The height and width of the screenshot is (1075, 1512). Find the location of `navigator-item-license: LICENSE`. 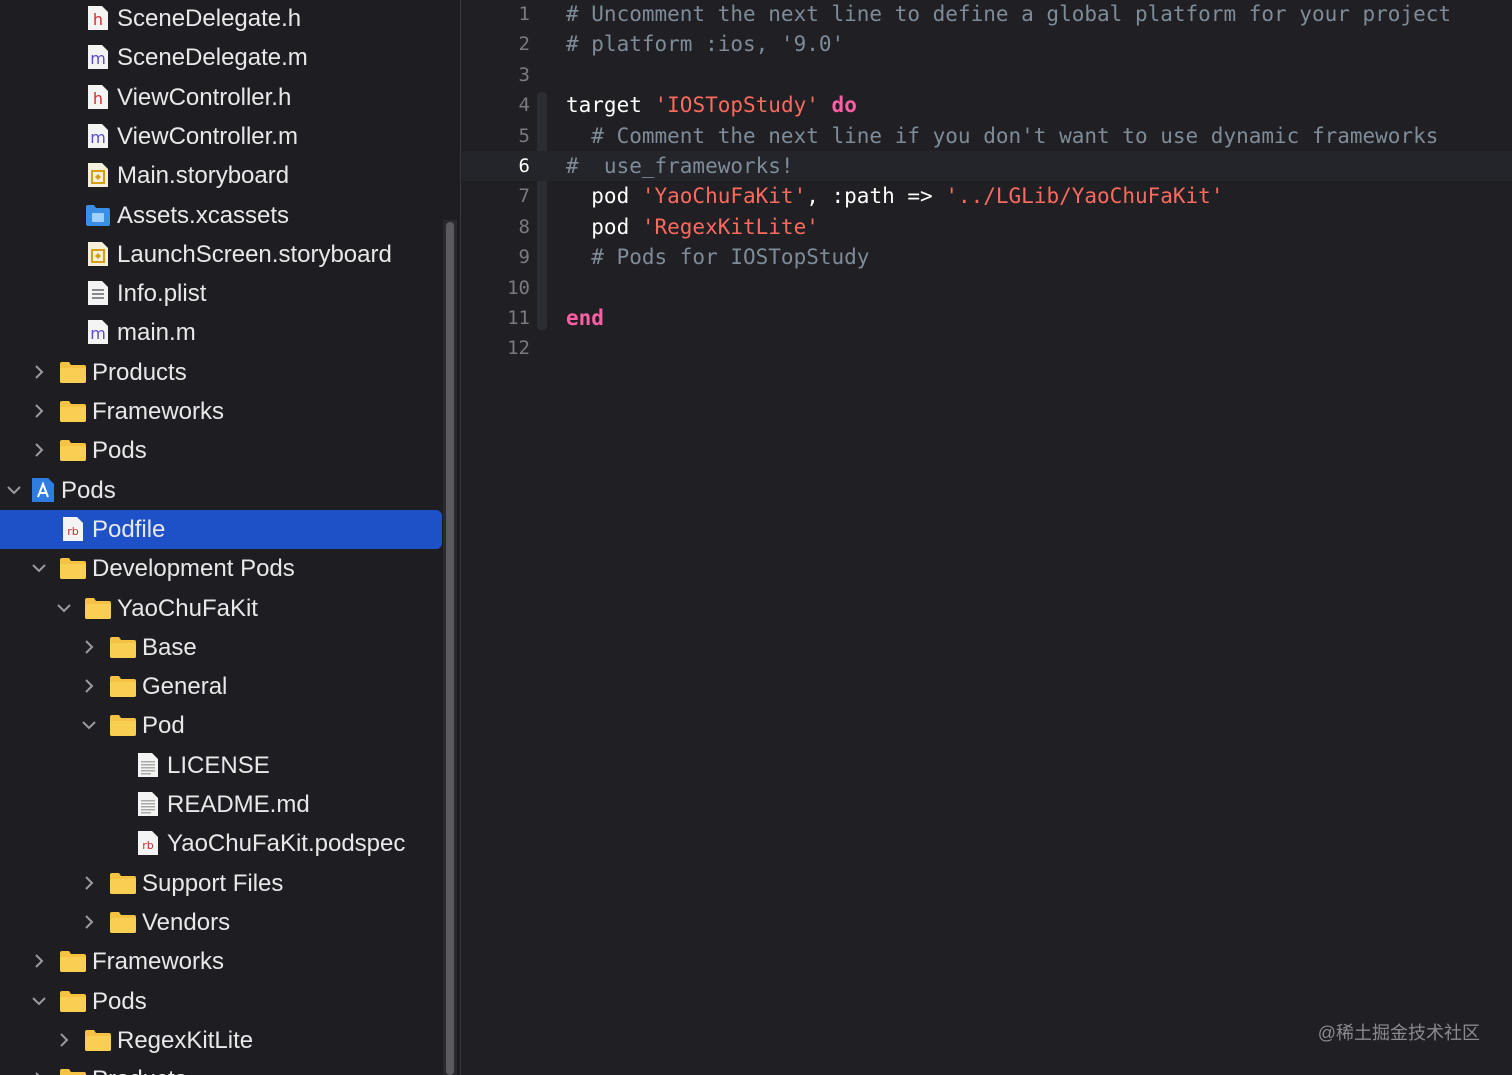

navigator-item-license: LICENSE is located at coordinates (221, 765).